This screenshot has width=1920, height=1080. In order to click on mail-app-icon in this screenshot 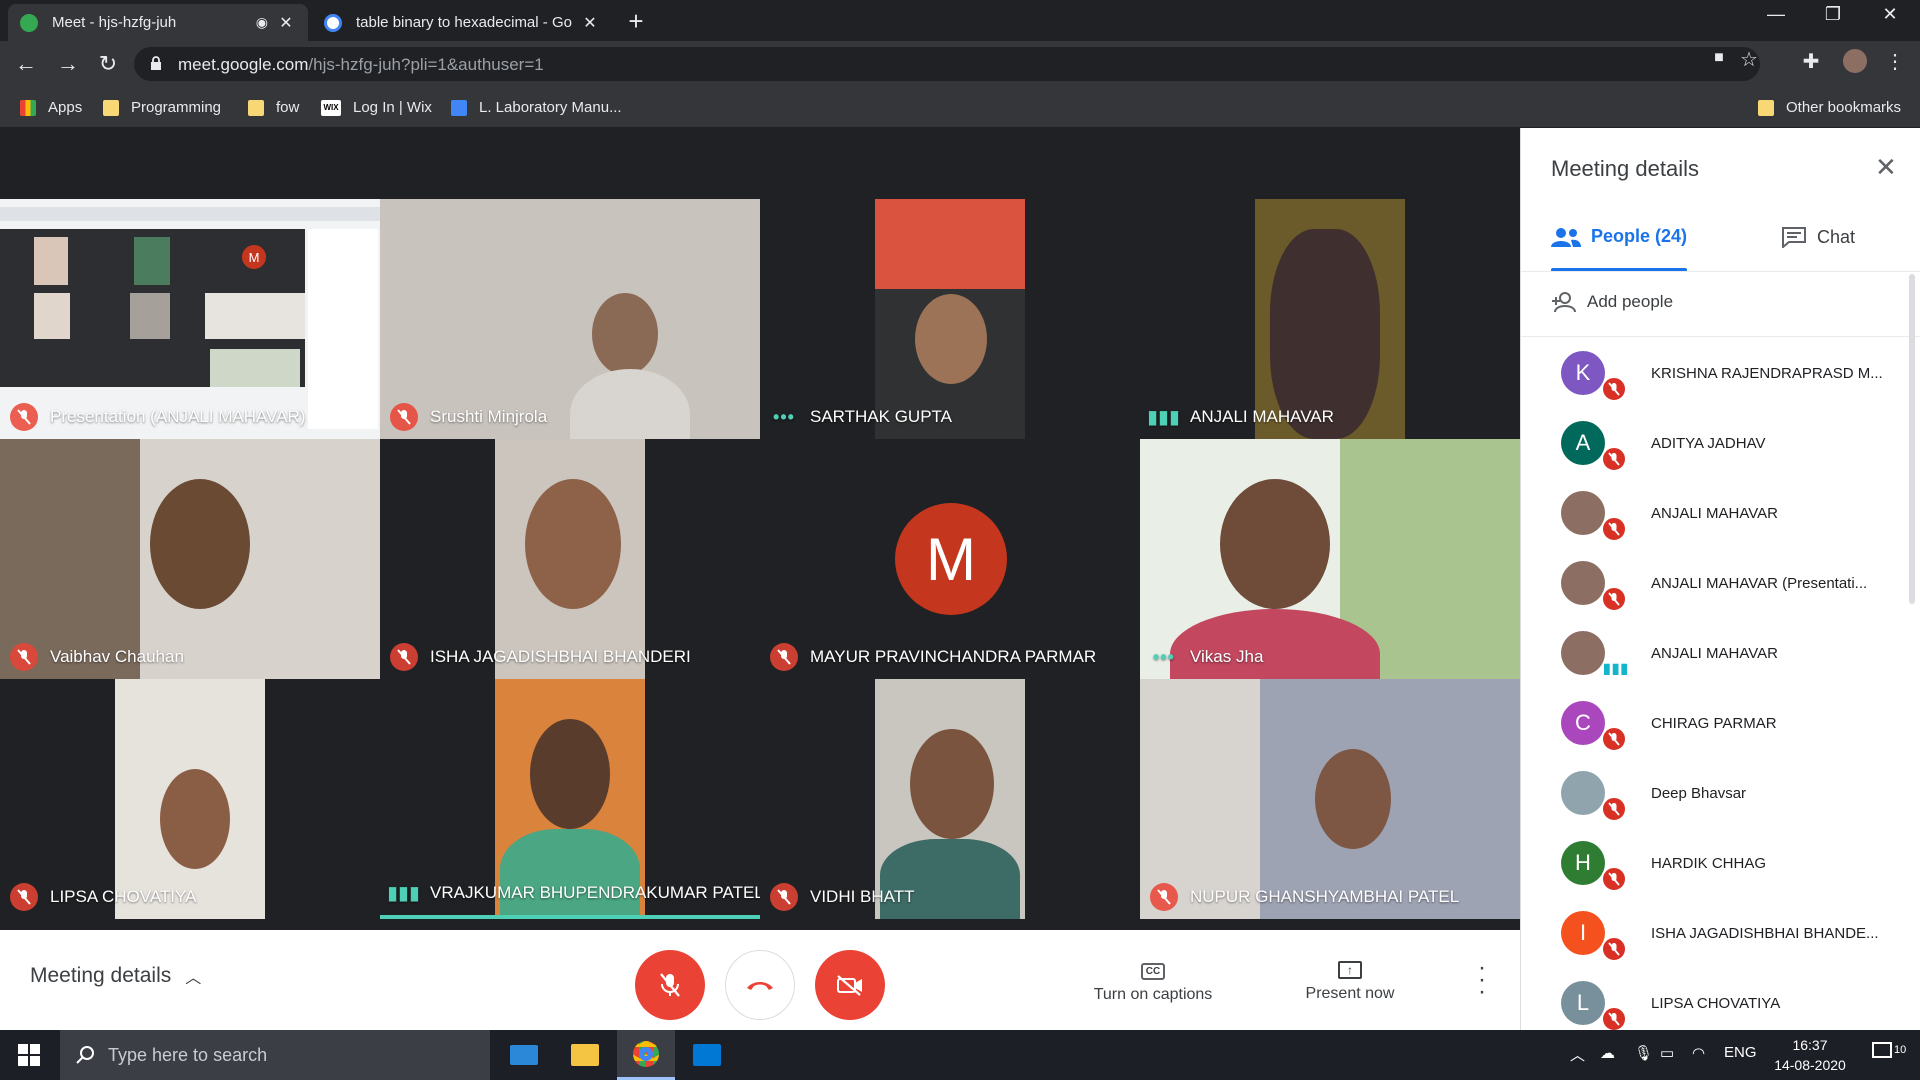, I will do `click(524, 1055)`.